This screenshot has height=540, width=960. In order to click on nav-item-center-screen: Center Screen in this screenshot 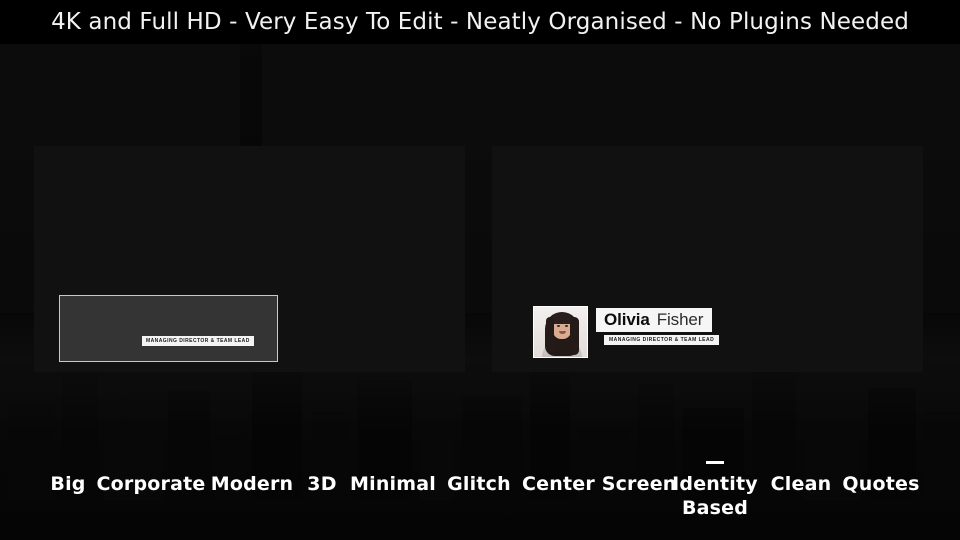, I will do `click(599, 484)`.